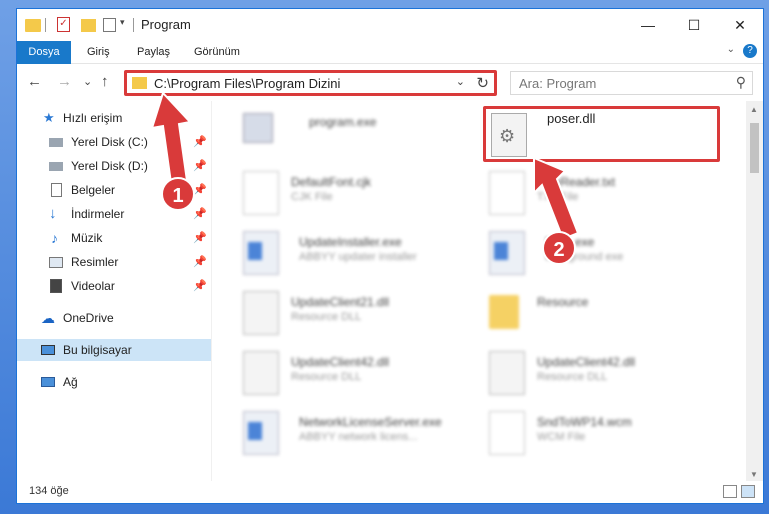  I want to click on step-badge-1: 1, so click(178, 194).